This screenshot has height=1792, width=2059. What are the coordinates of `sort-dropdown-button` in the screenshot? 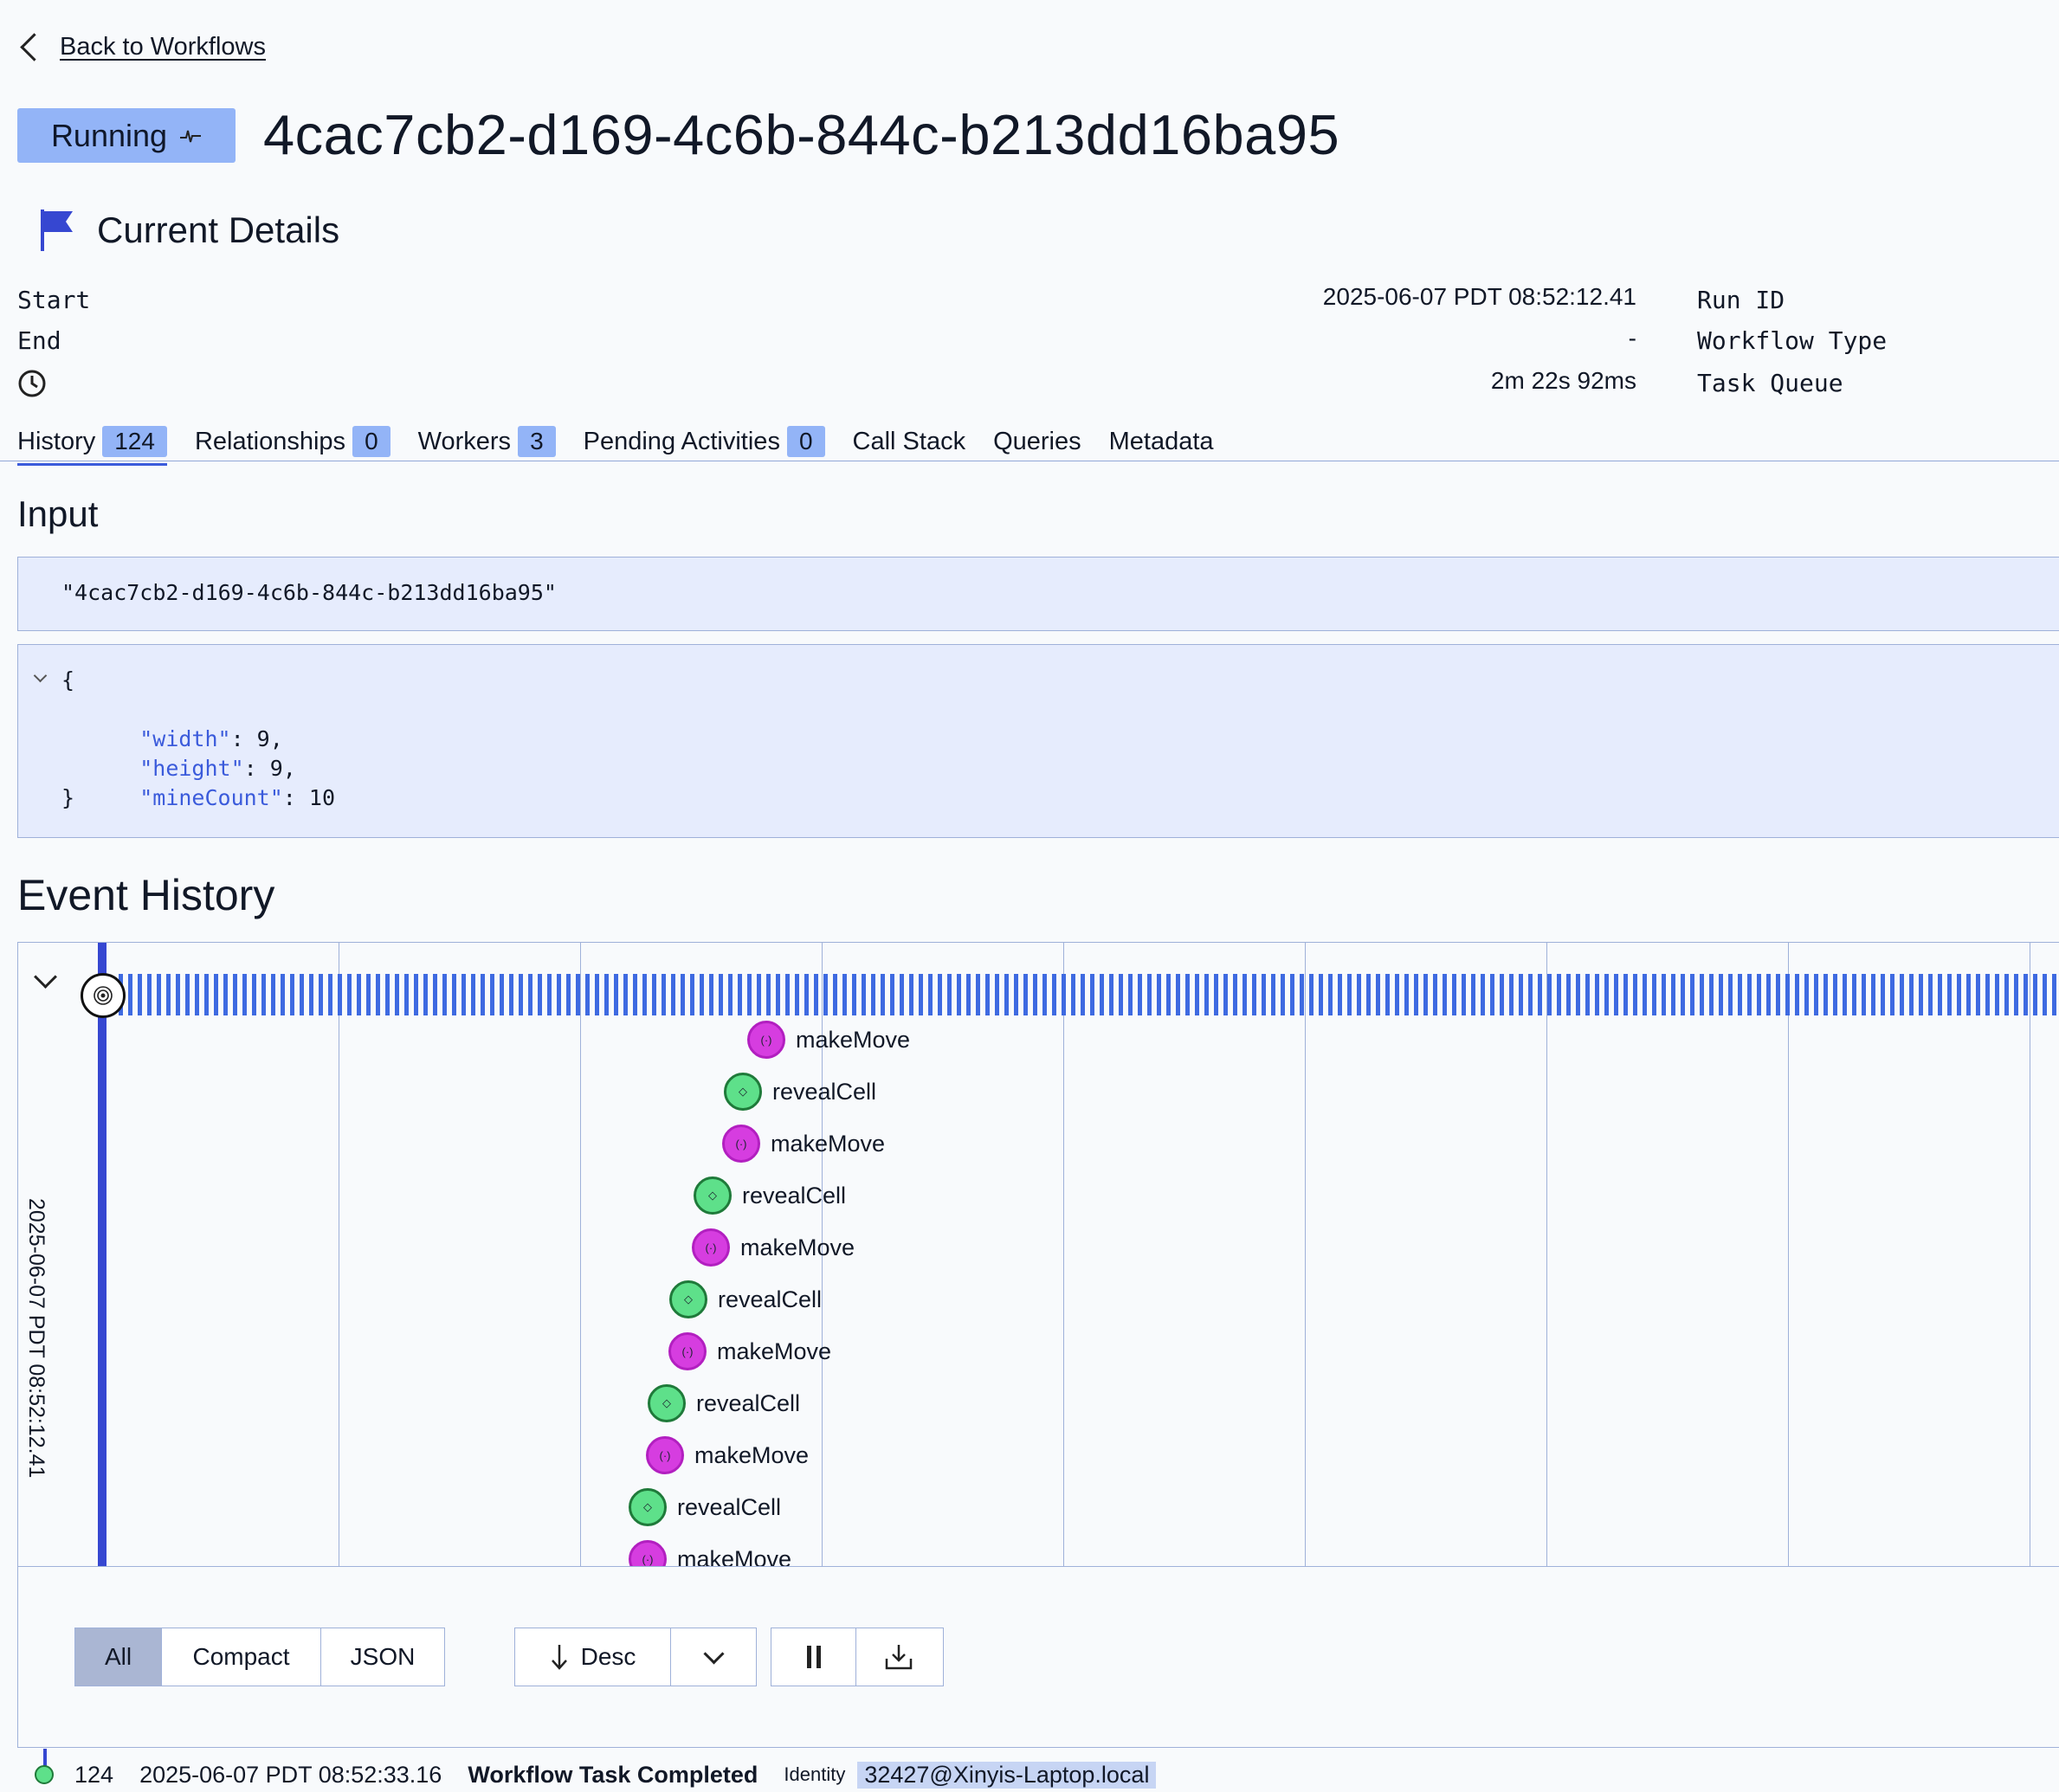 It's located at (713, 1657).